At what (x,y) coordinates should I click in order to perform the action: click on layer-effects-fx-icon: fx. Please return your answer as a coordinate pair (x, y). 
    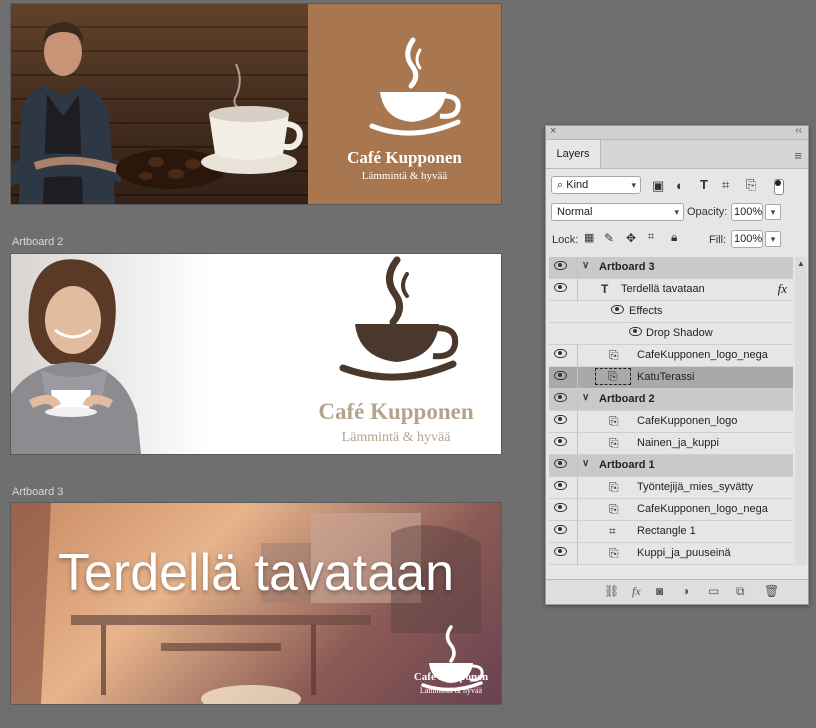
    Looking at the image, I should click on (782, 289).